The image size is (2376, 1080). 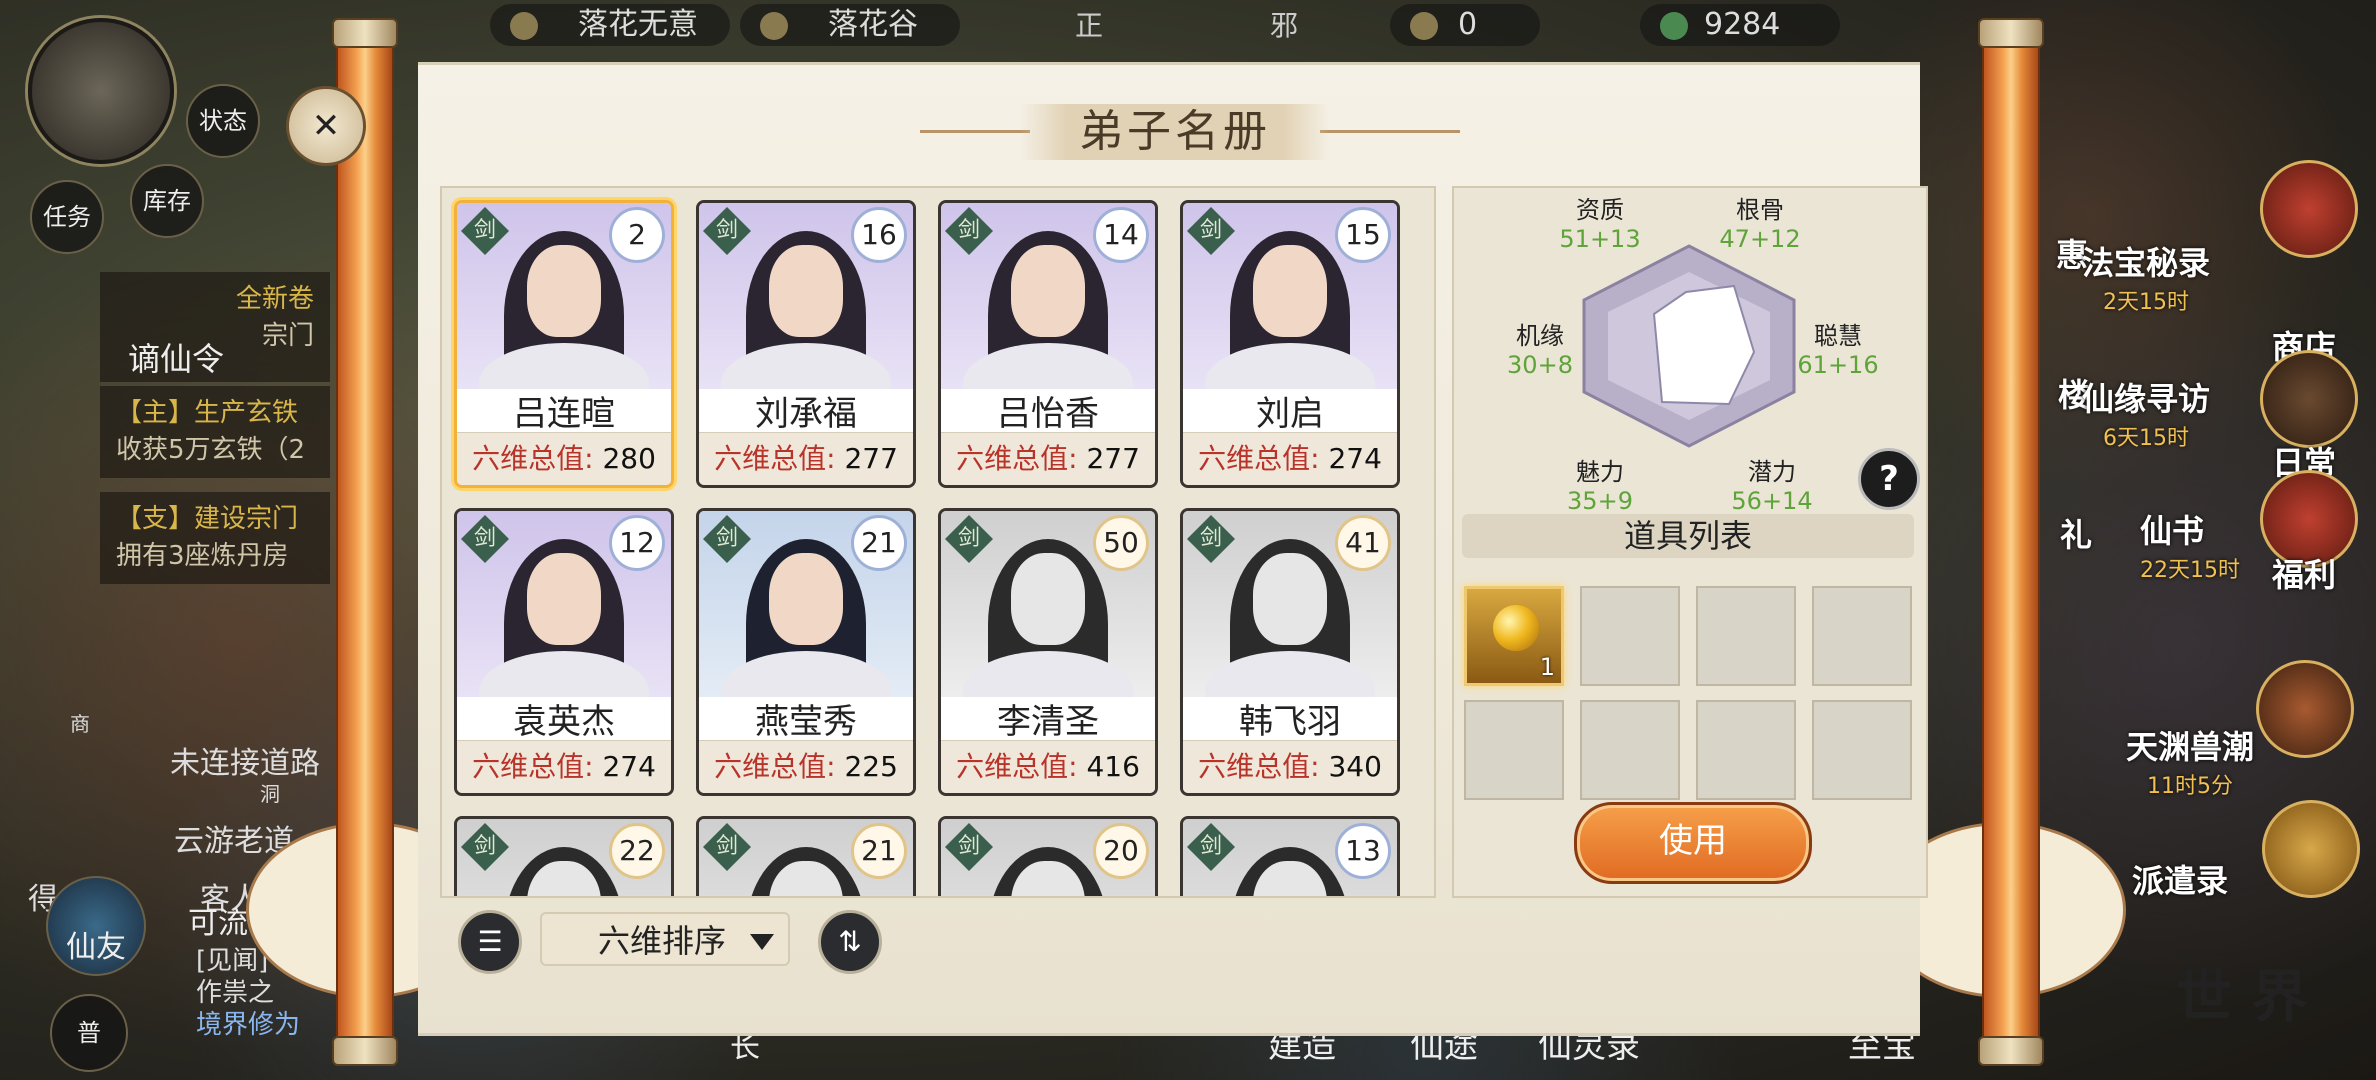 What do you see at coordinates (270, 794) in the screenshot?
I see `cave-marker: 洞` at bounding box center [270, 794].